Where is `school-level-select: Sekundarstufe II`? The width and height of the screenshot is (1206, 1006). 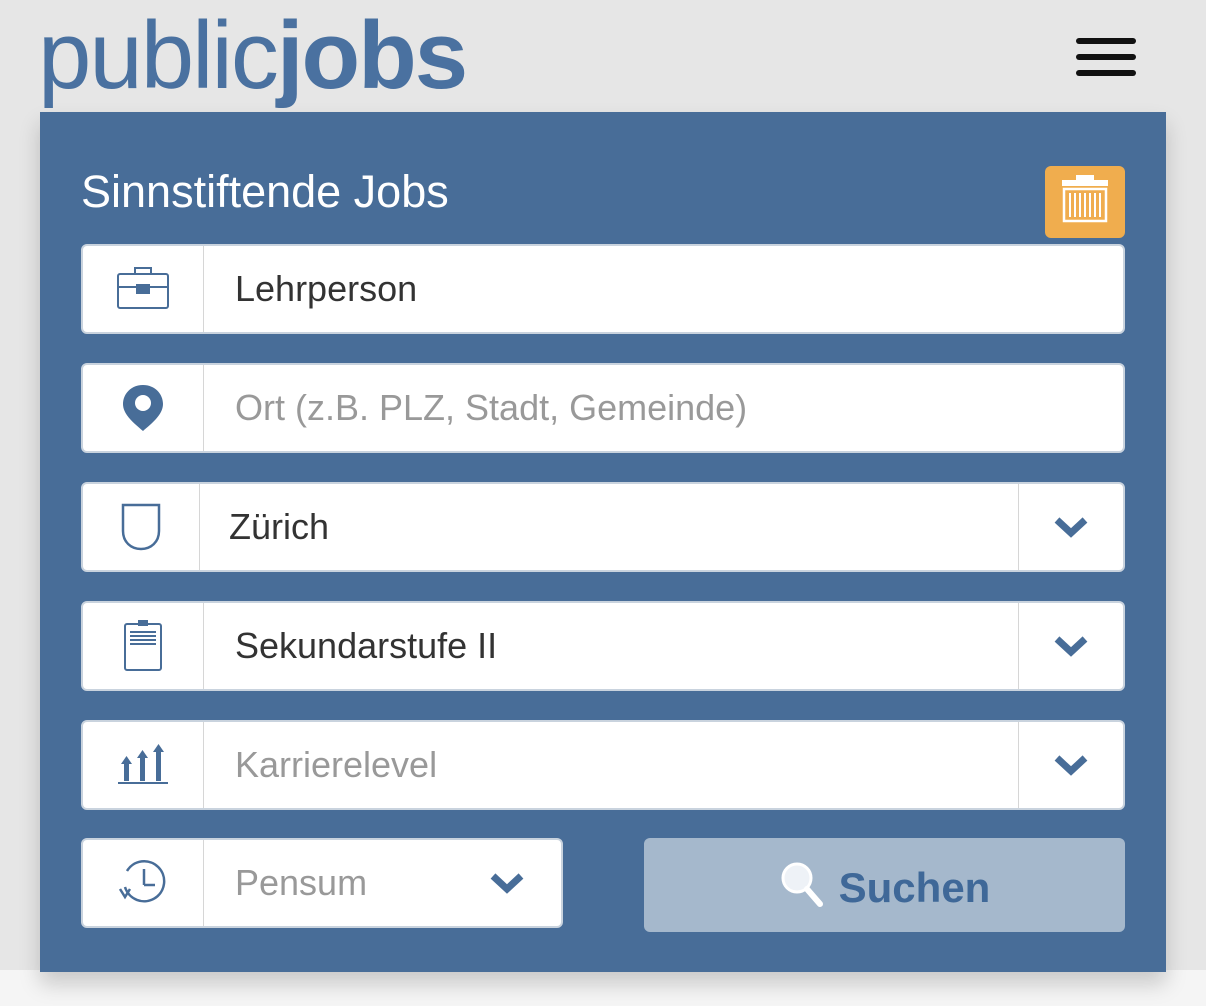 school-level-select: Sekundarstufe II is located at coordinates (603, 646).